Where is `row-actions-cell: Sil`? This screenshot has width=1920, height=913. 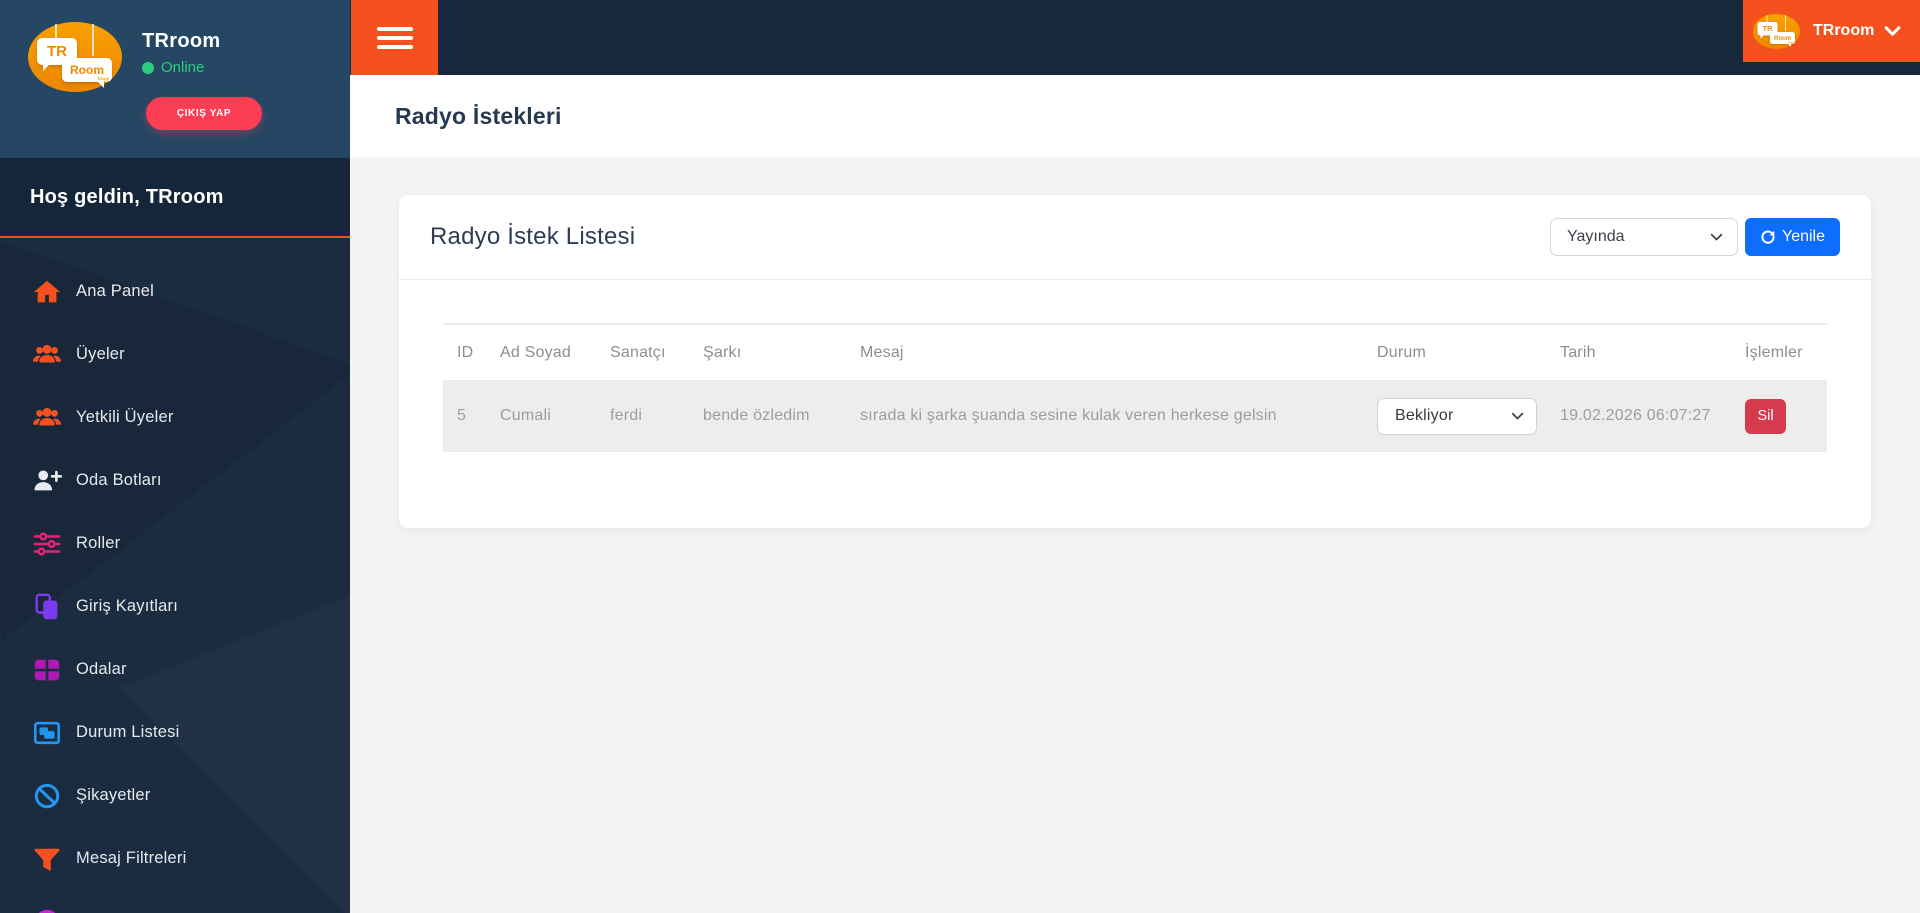 row-actions-cell: Sil is located at coordinates (1786, 416).